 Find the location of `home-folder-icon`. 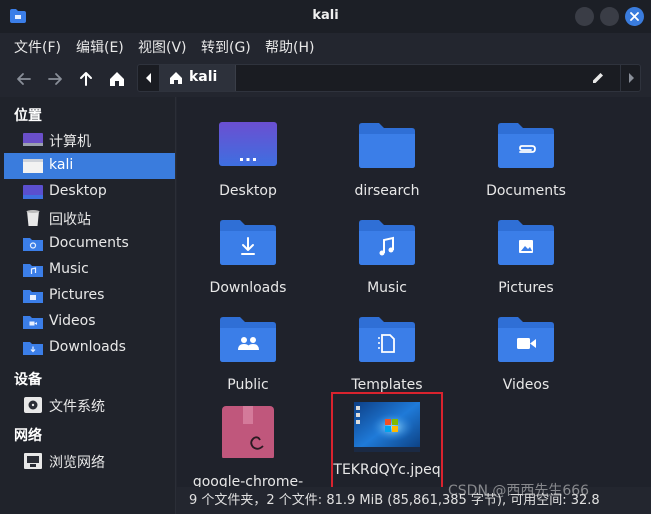

home-folder-icon is located at coordinates (33, 166).